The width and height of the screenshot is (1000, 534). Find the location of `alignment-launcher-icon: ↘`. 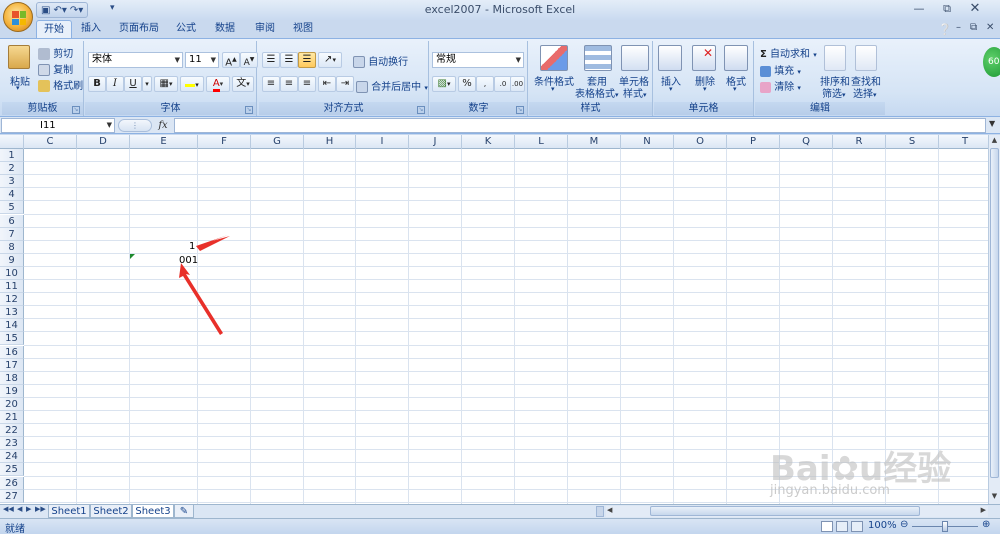

alignment-launcher-icon: ↘ is located at coordinates (421, 110).